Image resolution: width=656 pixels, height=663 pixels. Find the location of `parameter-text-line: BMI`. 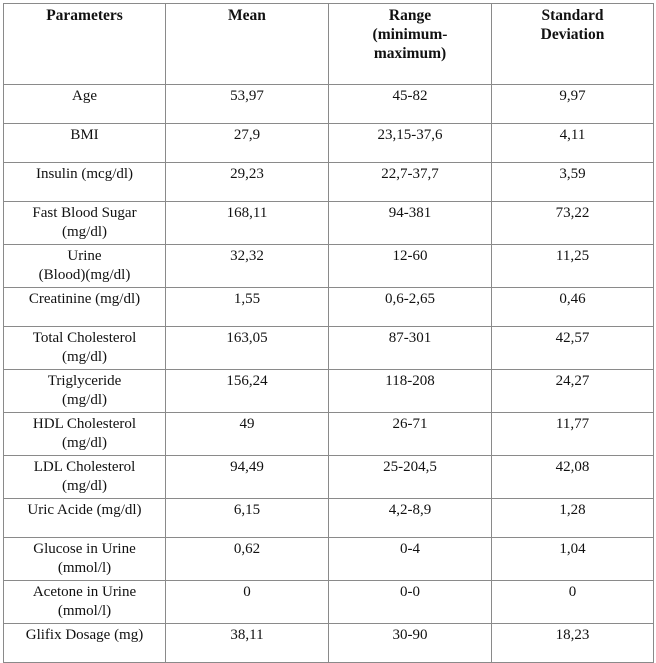

parameter-text-line: BMI is located at coordinates (84, 135).